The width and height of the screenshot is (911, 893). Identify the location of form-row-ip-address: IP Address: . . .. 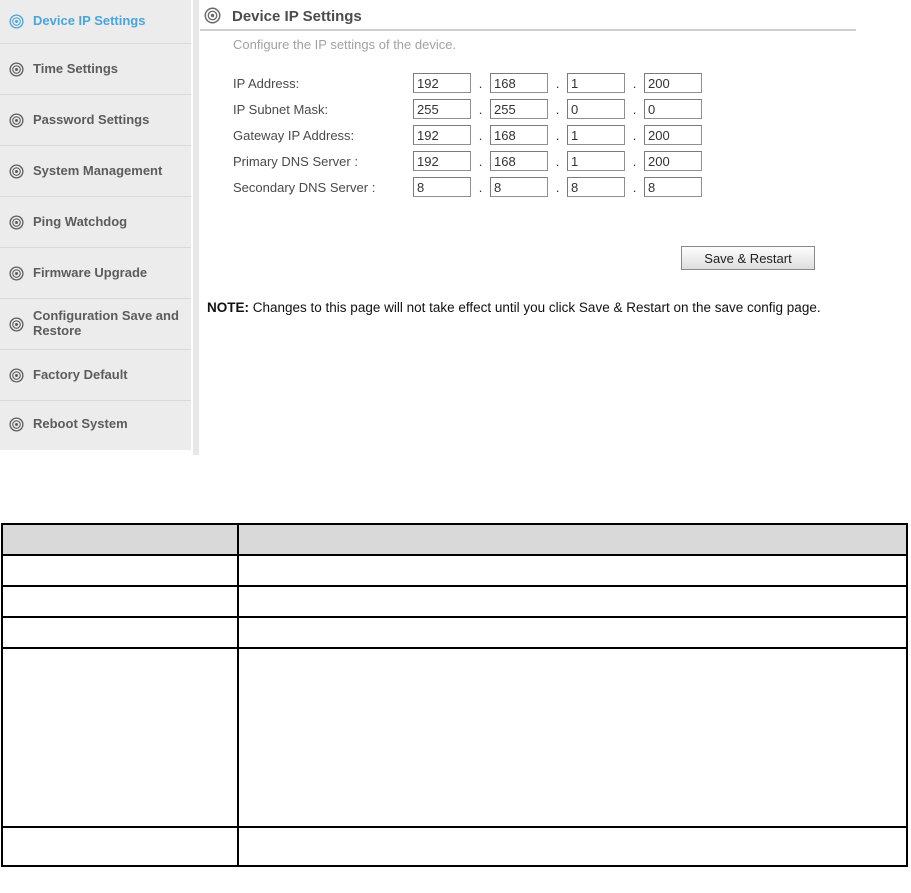
(467, 83).